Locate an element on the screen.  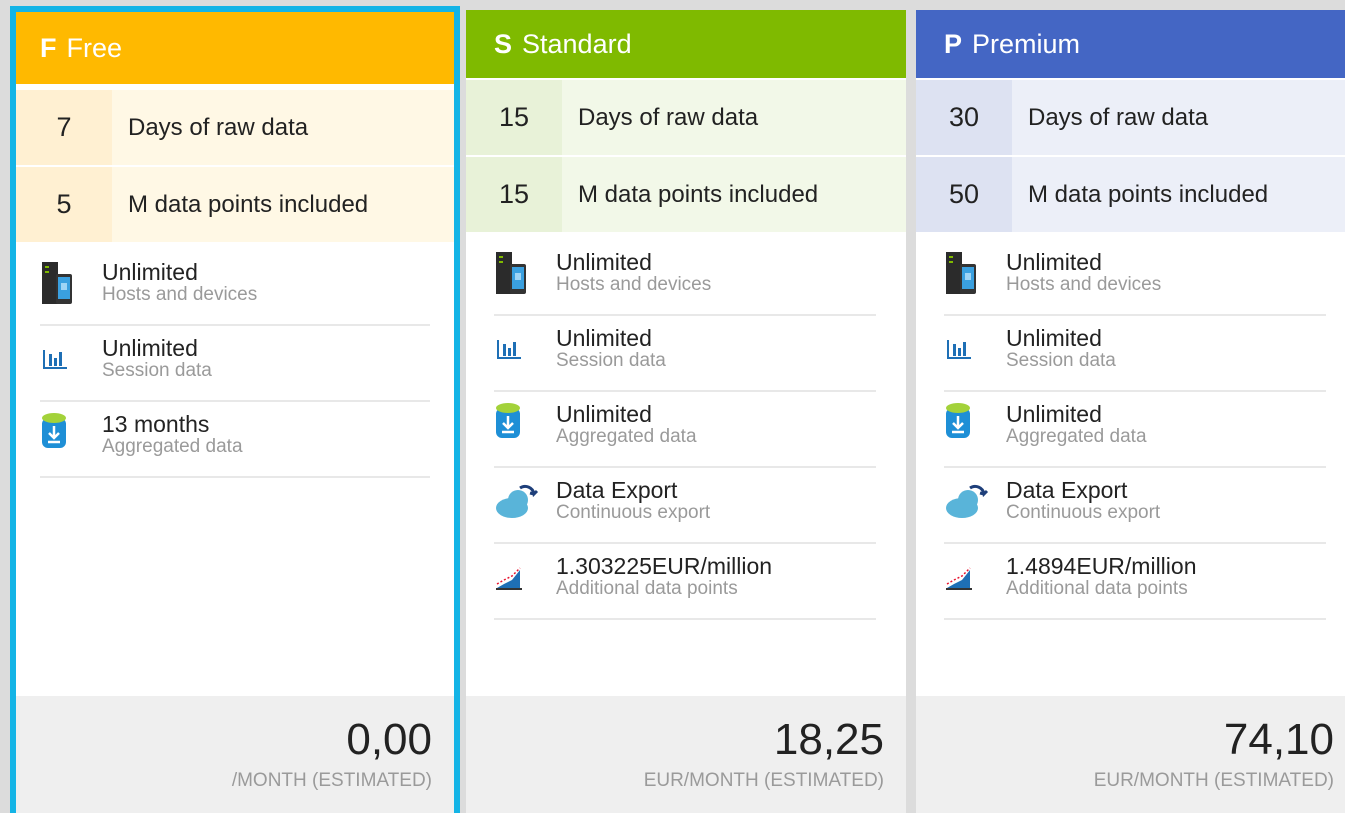
feature-item: 13 months Aggregated data is located at coordinates (235, 440).